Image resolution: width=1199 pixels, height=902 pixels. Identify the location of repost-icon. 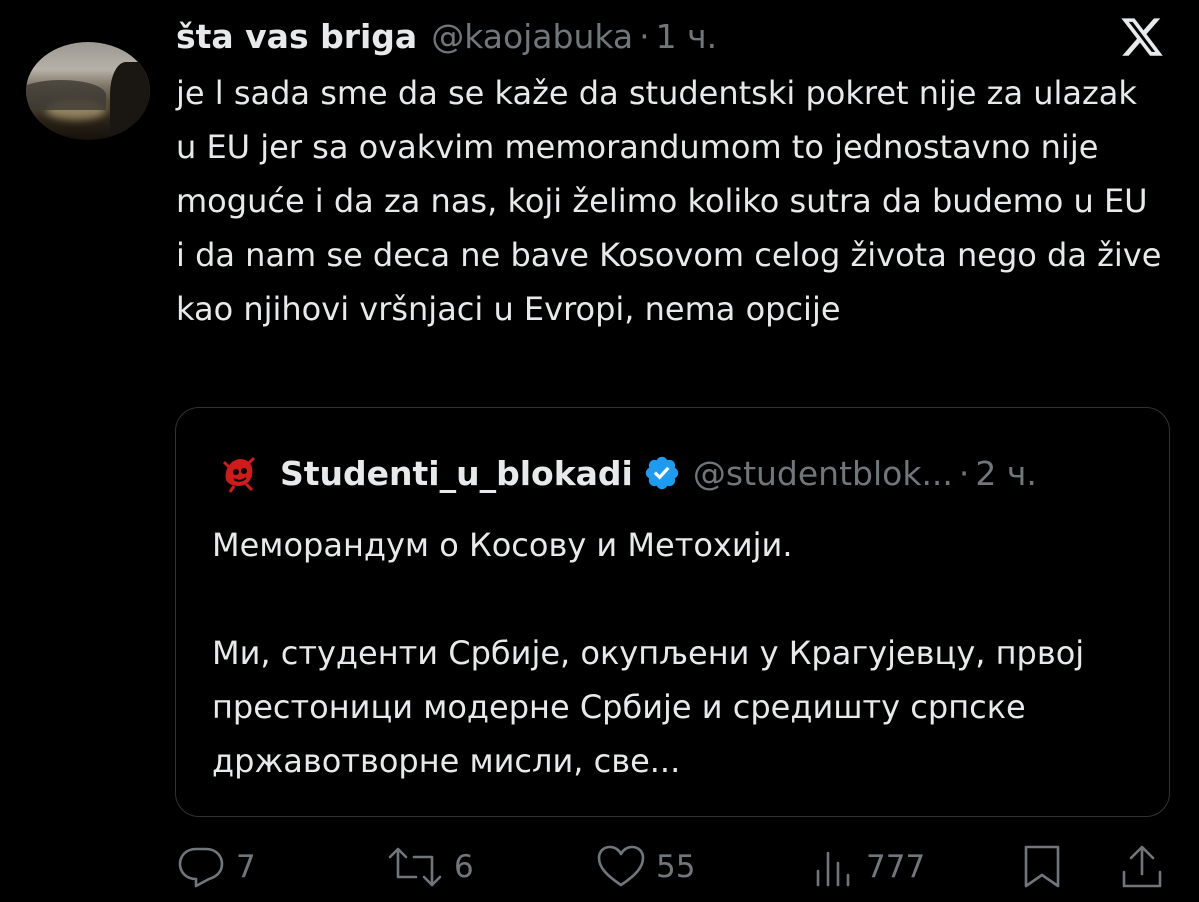
(415, 867).